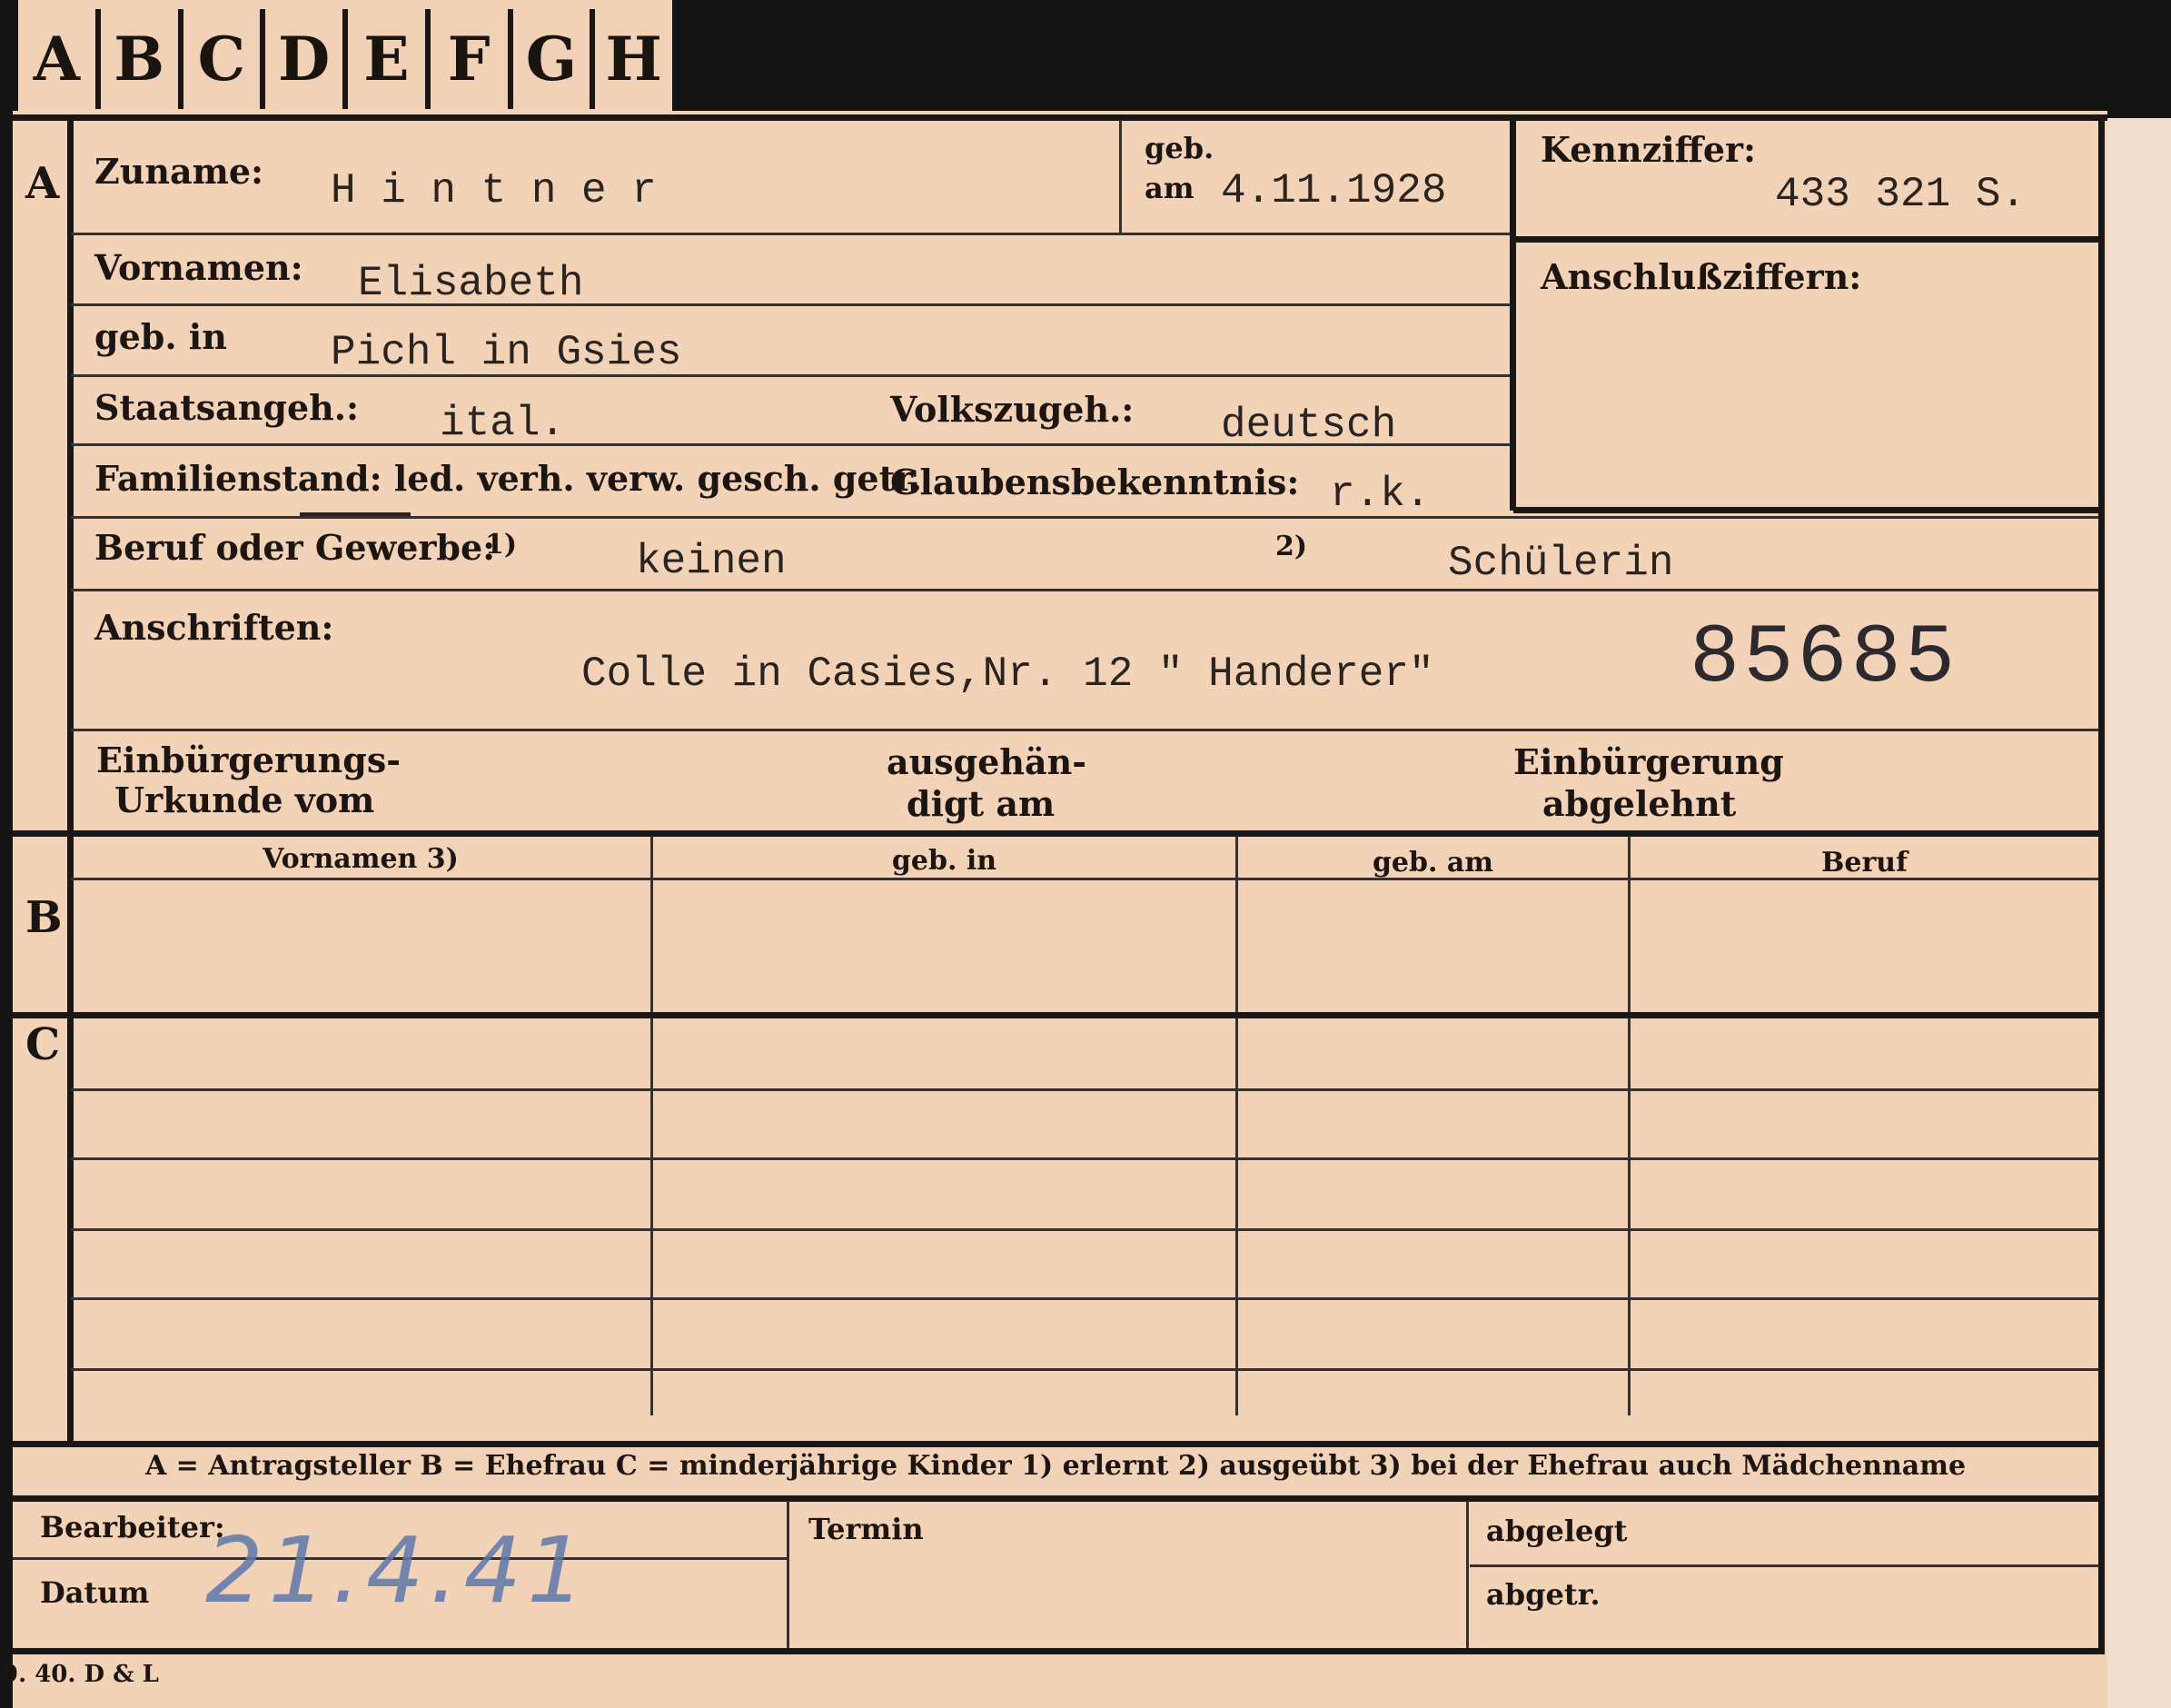  I want to click on ausgehaendigt-label-2: digt am, so click(981, 803).